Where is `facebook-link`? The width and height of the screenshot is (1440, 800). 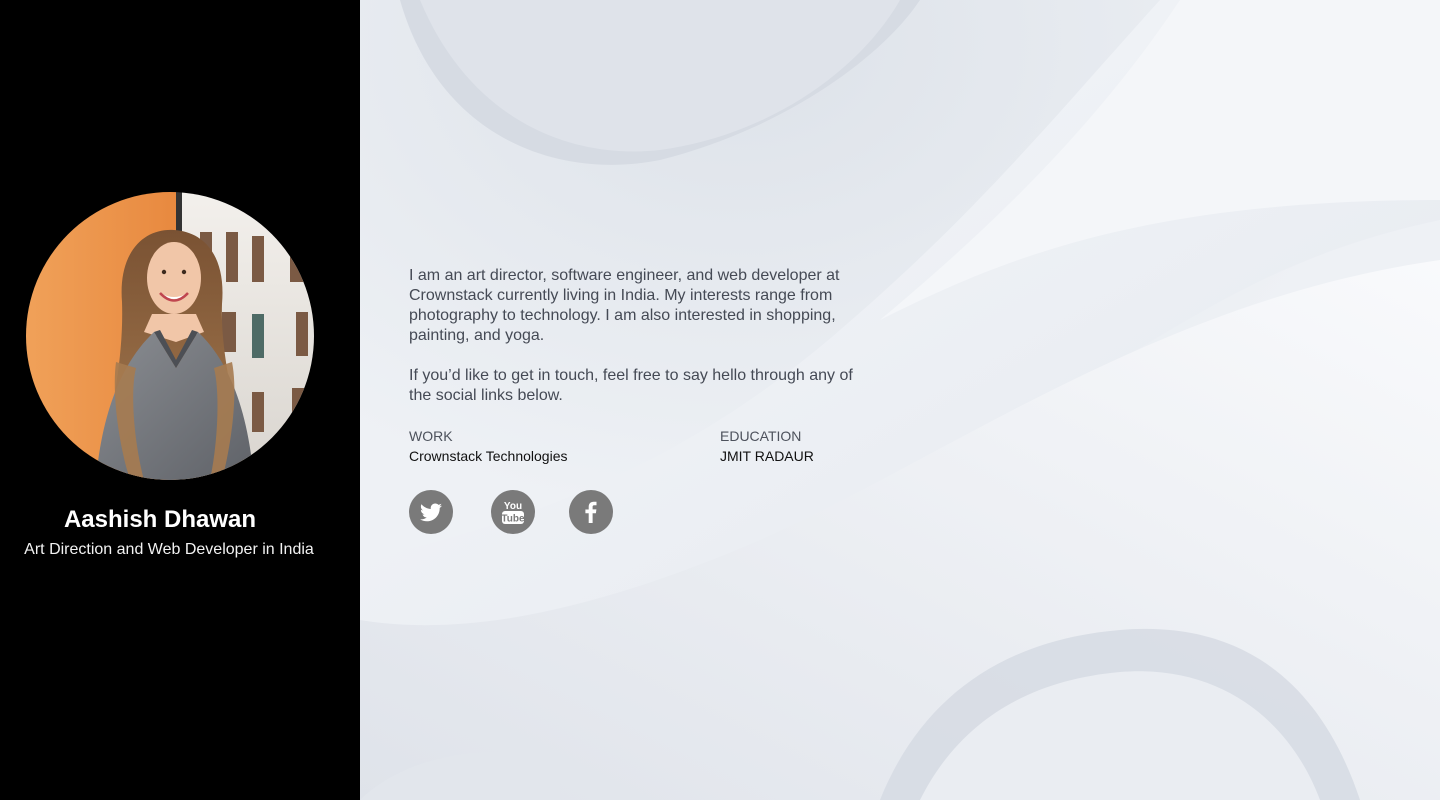 facebook-link is located at coordinates (591, 512).